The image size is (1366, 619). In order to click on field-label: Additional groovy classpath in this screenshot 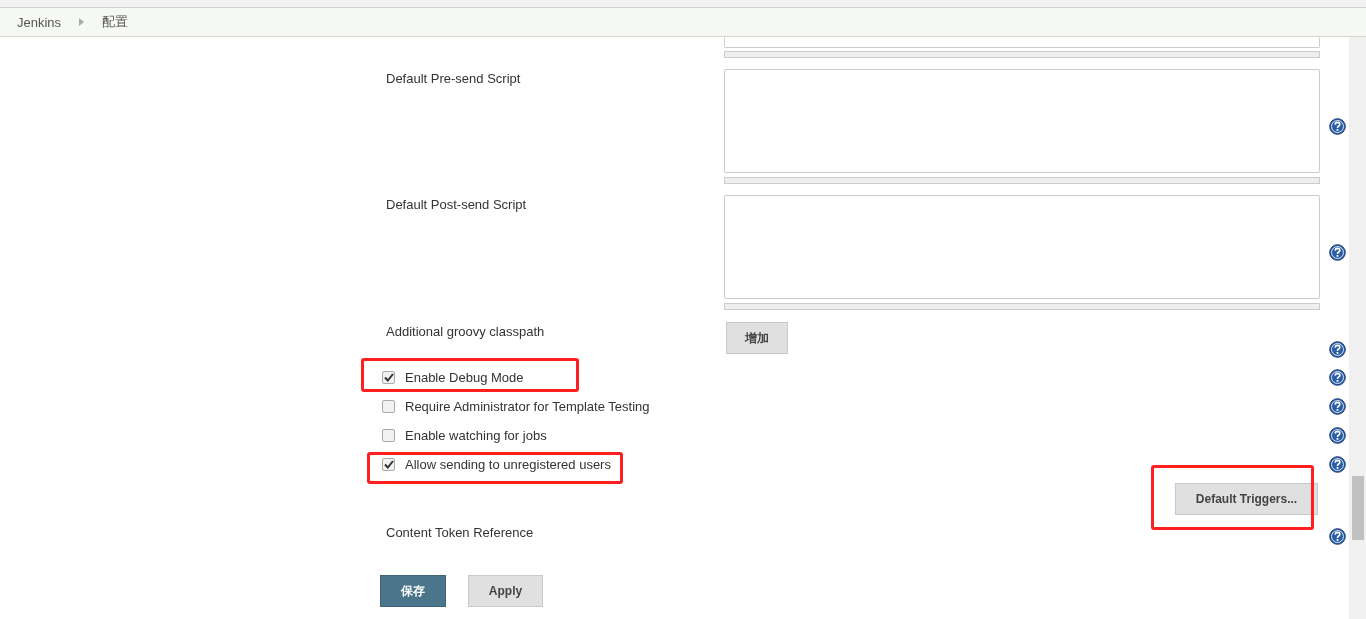, I will do `click(465, 331)`.